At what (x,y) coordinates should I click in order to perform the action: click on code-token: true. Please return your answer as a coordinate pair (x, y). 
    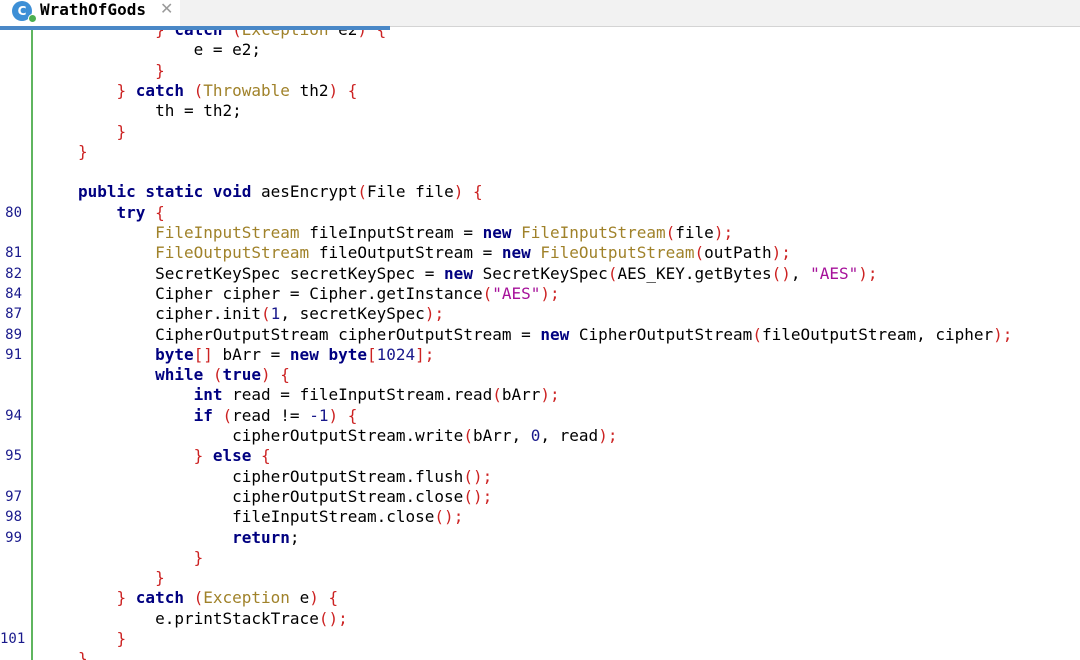
    Looking at the image, I should click on (242, 375).